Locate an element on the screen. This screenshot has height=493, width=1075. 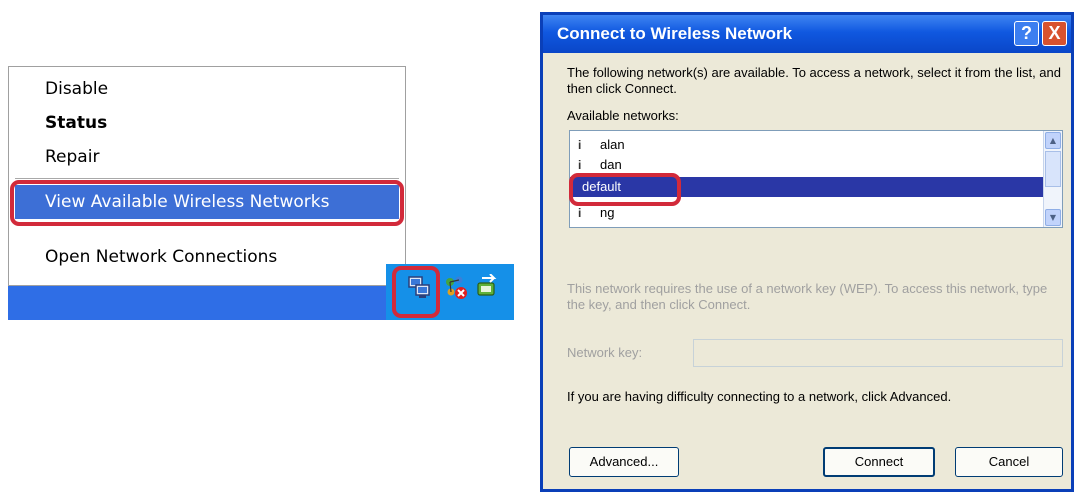
scroll-up-icon: ▲ is located at coordinates (1053, 140).